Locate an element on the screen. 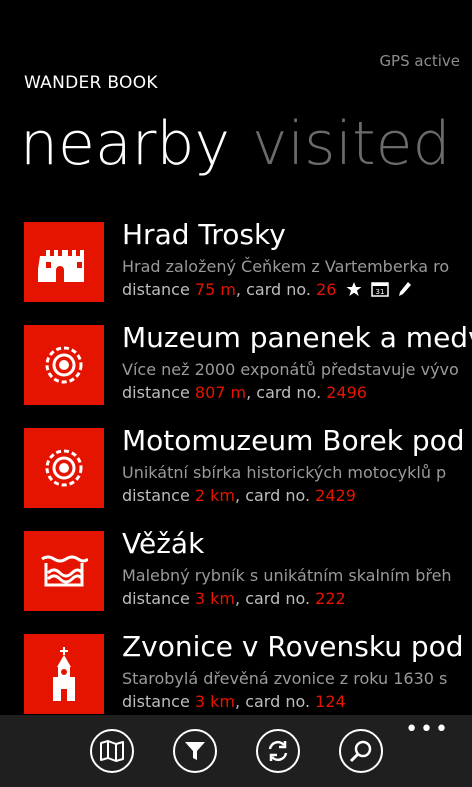 Image resolution: width=472 pixels, height=787 pixels. card-number: 222 is located at coordinates (330, 598).